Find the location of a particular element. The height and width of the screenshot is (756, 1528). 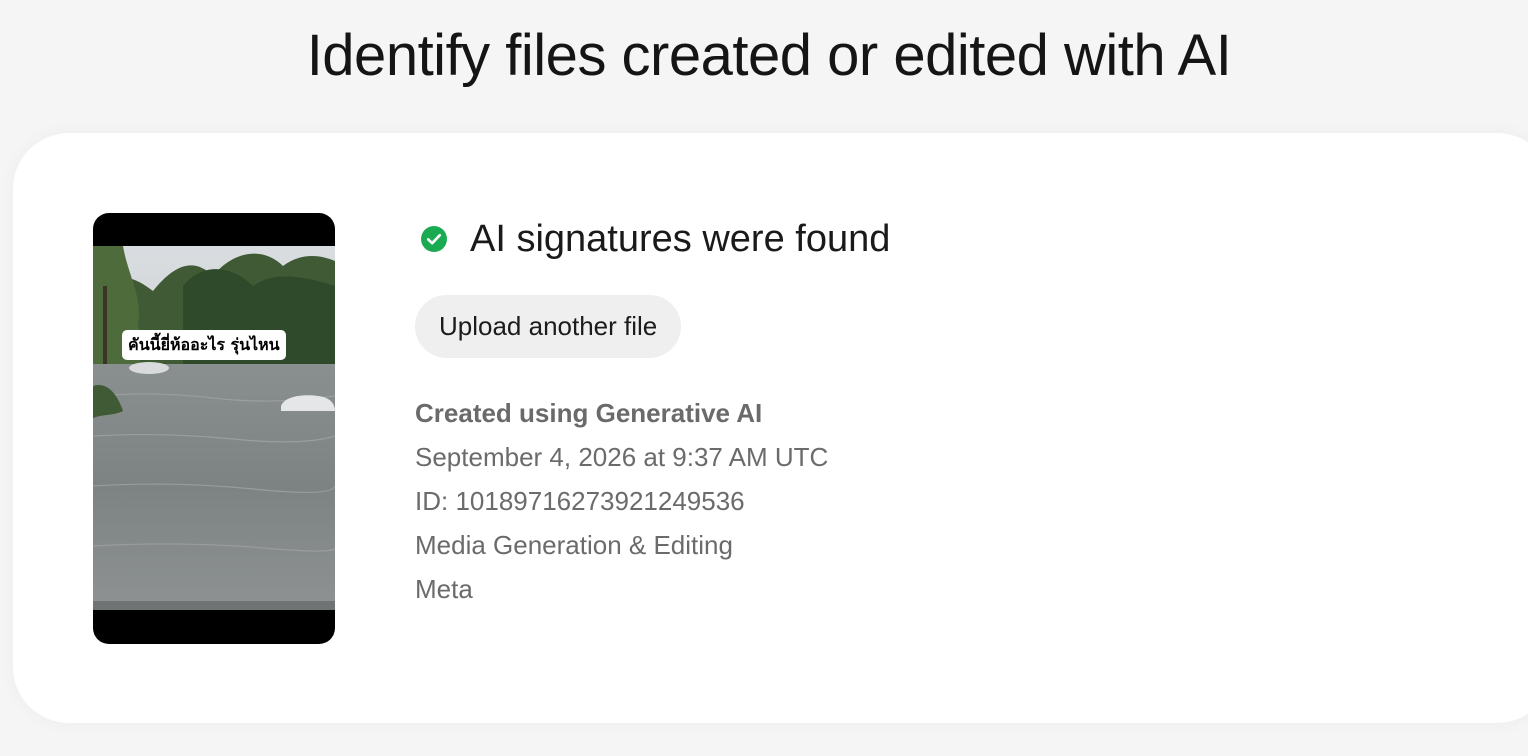

video-thumbnail: คันนี้ยี่ห้ออะไร รุ่นไหน is located at coordinates (214, 428).